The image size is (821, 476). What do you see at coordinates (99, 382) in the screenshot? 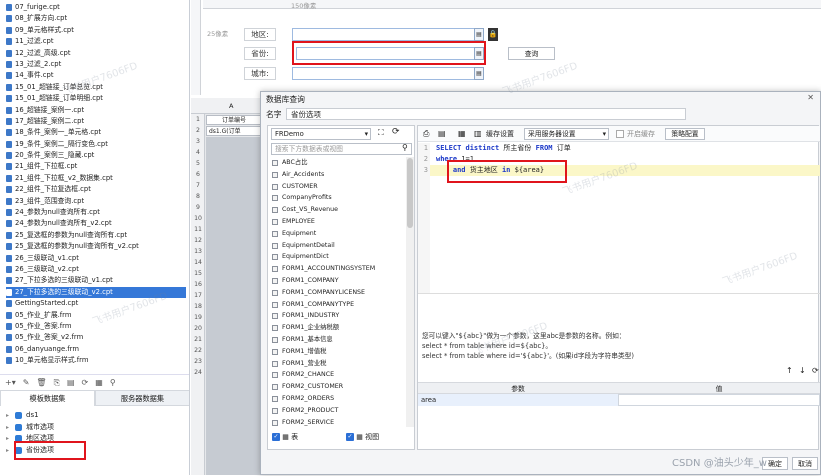
I see `preview-icon: ▦` at bounding box center [99, 382].